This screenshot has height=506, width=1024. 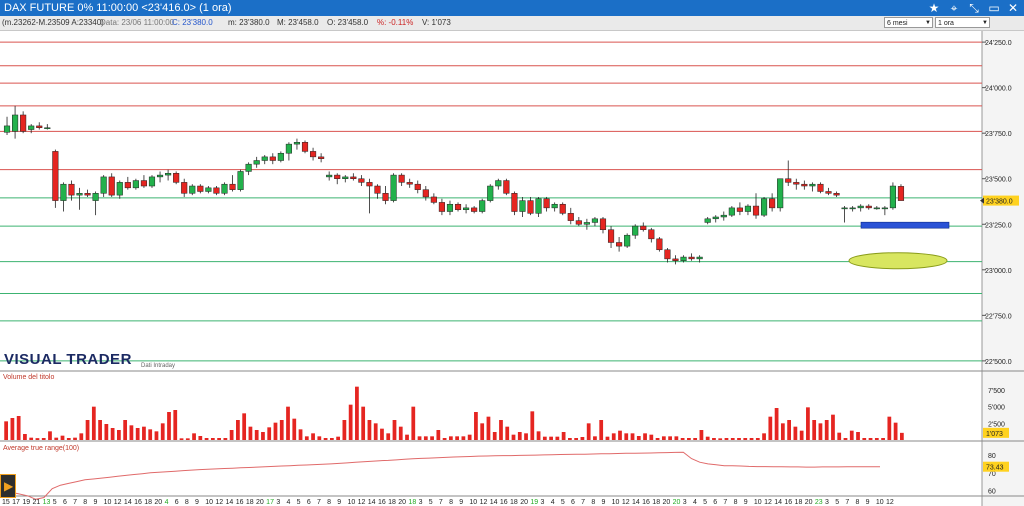 What do you see at coordinates (998, 89) in the screenshot?
I see `price-tick-label: 24'000.0` at bounding box center [998, 89].